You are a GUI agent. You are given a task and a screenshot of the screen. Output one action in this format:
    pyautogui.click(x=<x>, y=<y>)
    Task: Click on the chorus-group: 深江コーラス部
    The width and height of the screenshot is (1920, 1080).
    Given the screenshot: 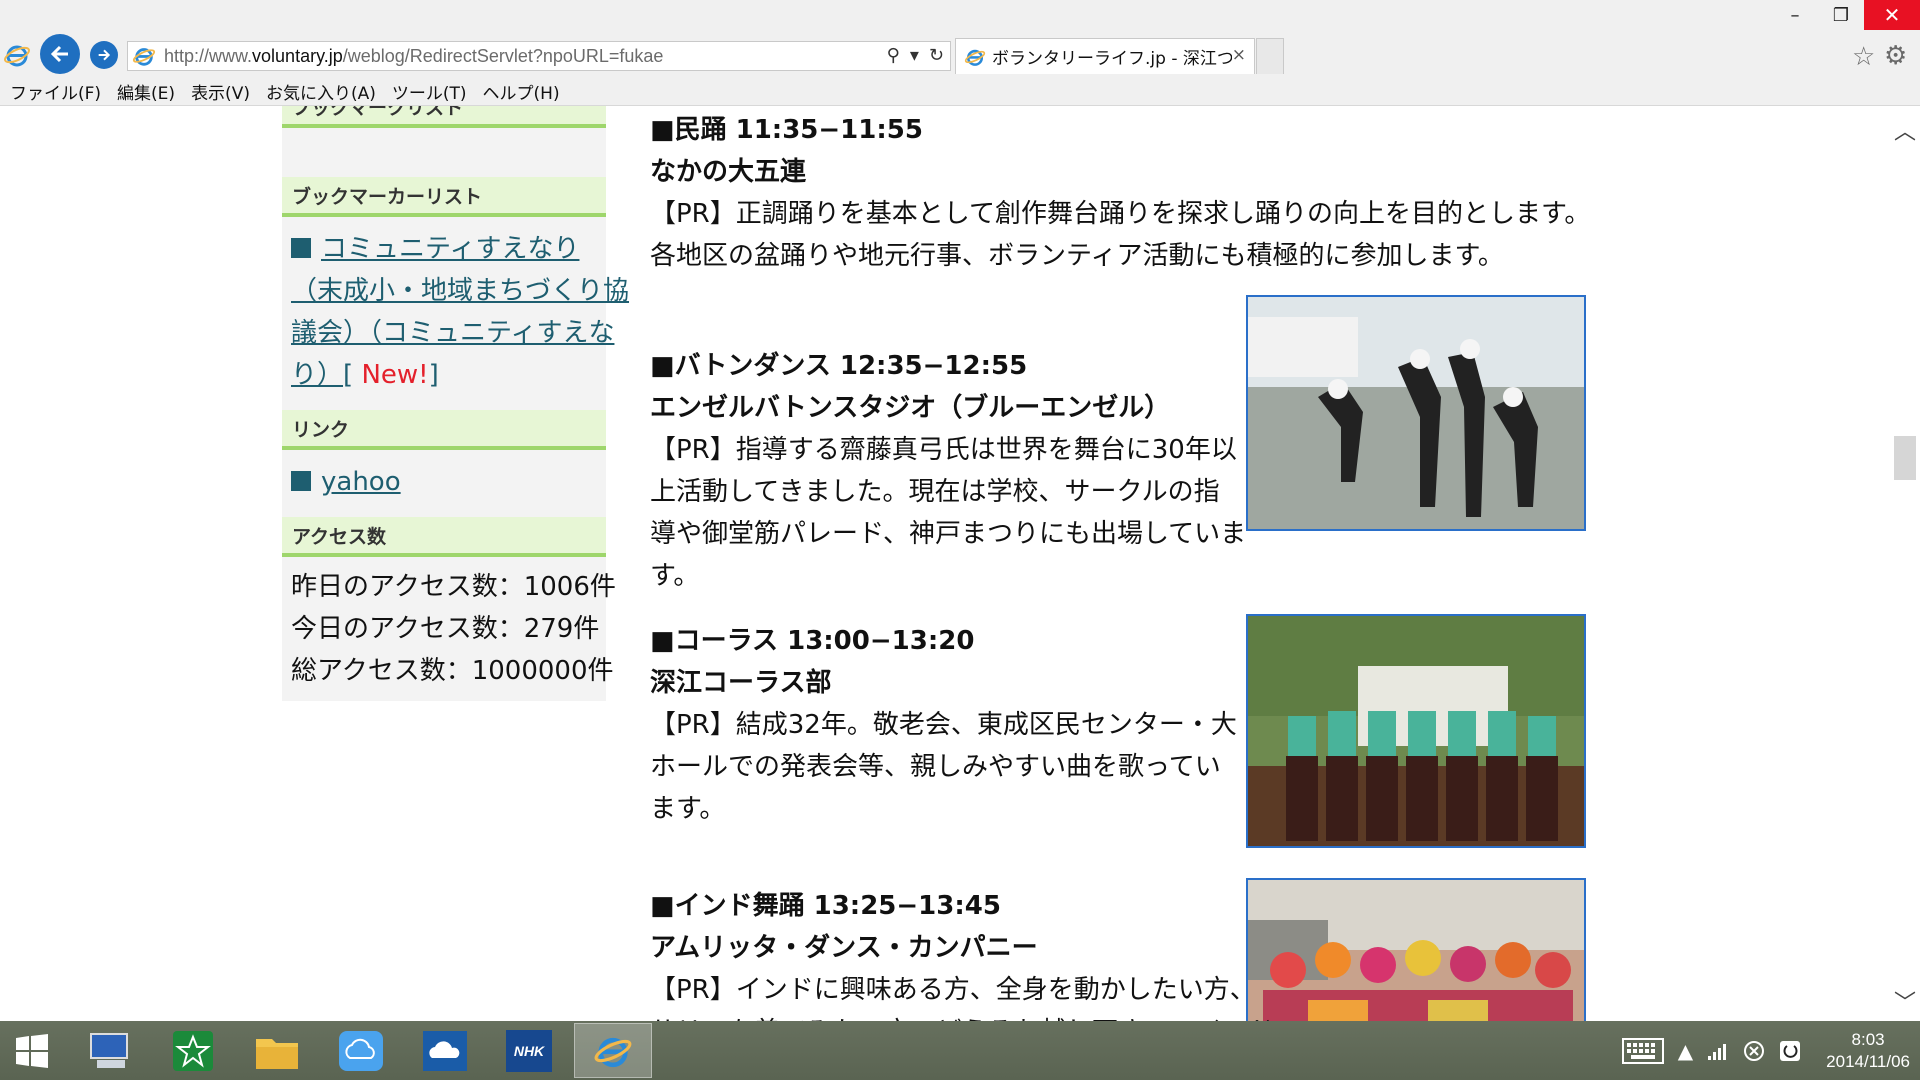 What is the action you would take?
    pyautogui.click(x=741, y=683)
    